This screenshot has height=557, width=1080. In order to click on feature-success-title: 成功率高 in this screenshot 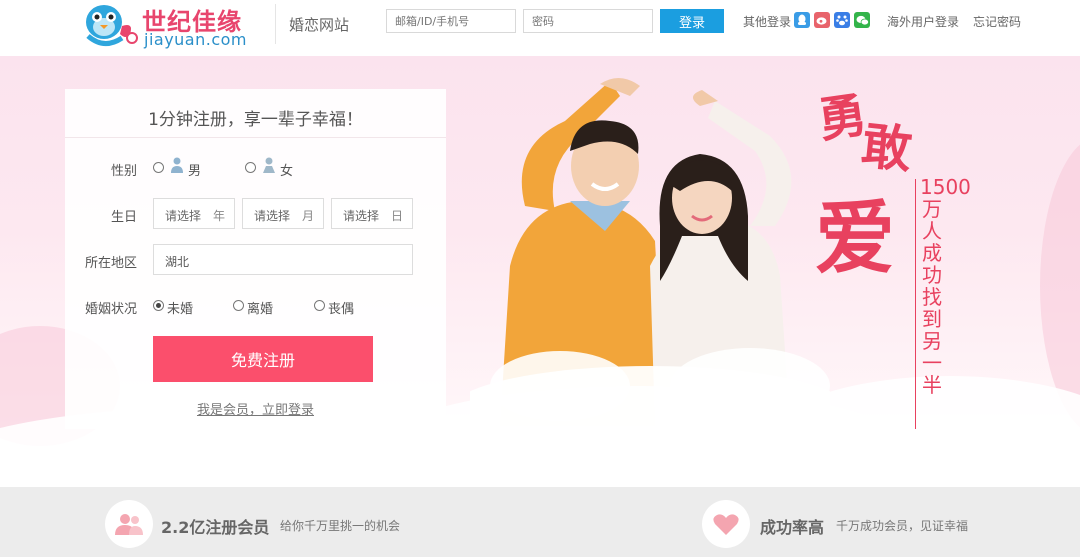, I will do `click(792, 527)`.